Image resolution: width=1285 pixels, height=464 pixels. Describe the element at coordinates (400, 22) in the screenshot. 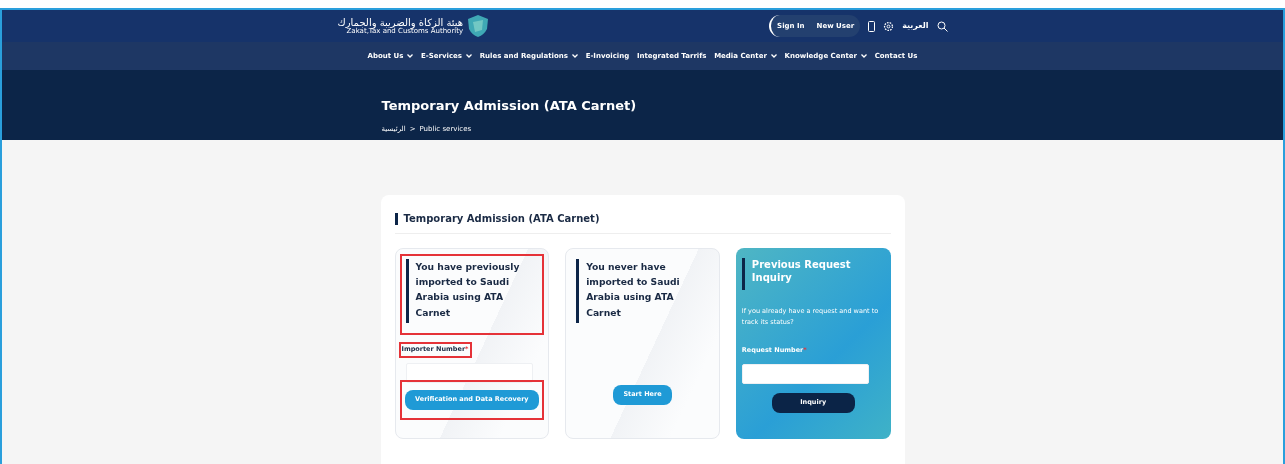

I see `logo-arabic-text: هيئة الزكاة والضريبة والجمارك` at that location.